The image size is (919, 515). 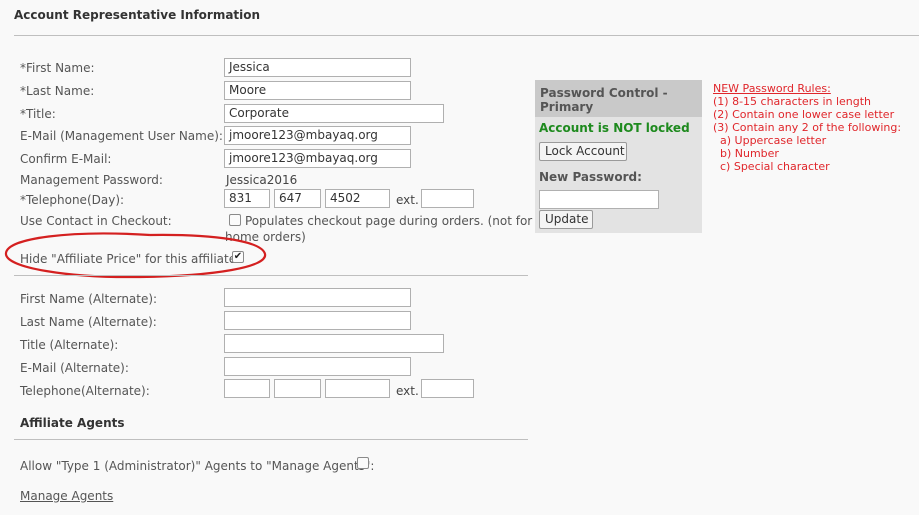 I want to click on account-lock-status: Account is NOT locked, so click(x=614, y=128).